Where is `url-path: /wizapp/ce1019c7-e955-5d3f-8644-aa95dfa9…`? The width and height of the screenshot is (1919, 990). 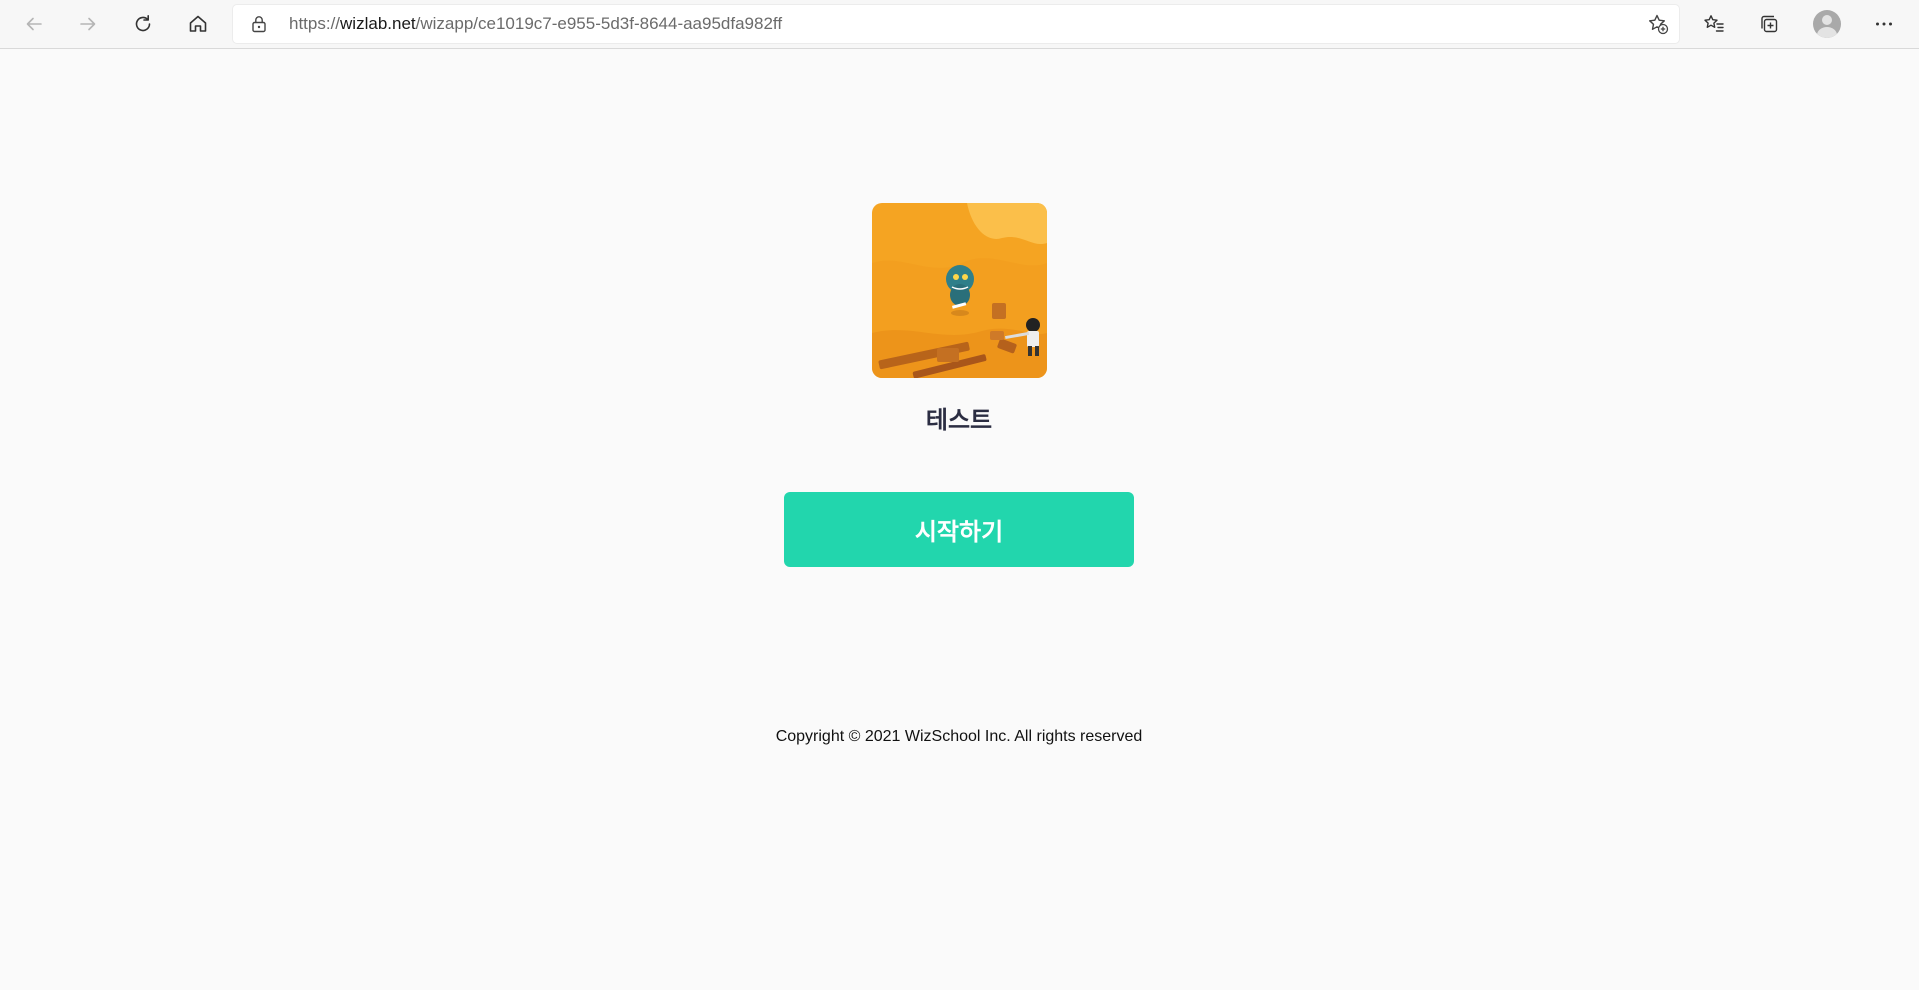 url-path: /wizapp/ce1019c7-e955-5d3f-8644-aa95dfa9… is located at coordinates (599, 23).